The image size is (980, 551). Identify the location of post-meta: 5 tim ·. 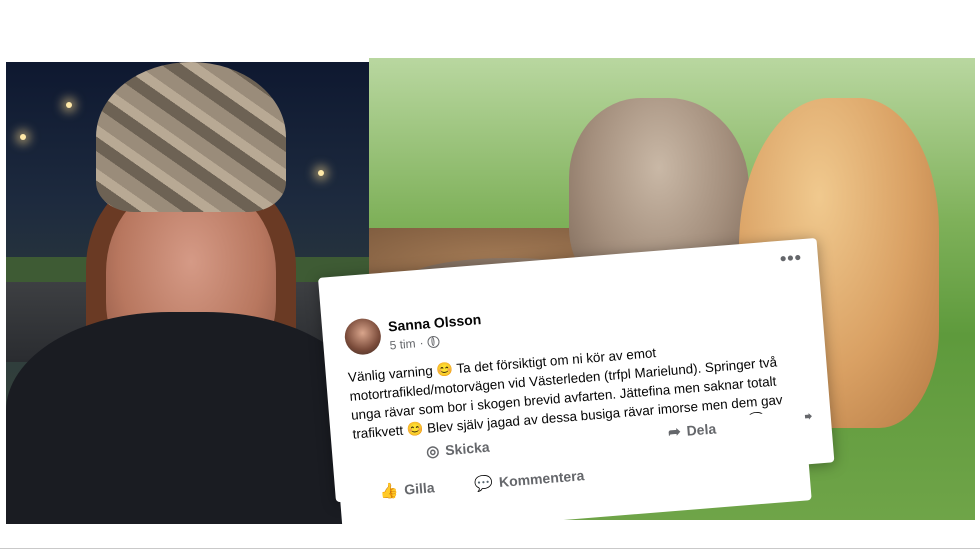
(414, 343).